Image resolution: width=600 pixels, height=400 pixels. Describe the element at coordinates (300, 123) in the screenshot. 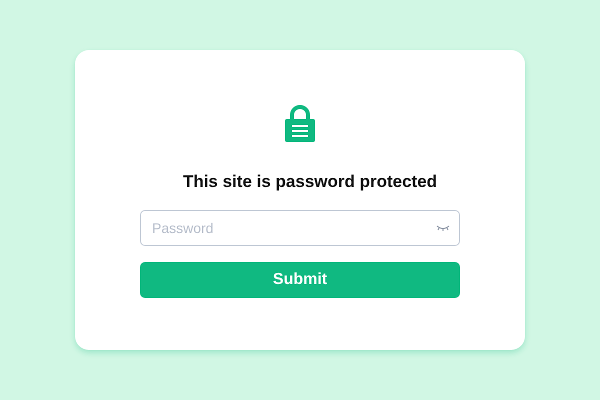

I see `lock-icon` at that location.